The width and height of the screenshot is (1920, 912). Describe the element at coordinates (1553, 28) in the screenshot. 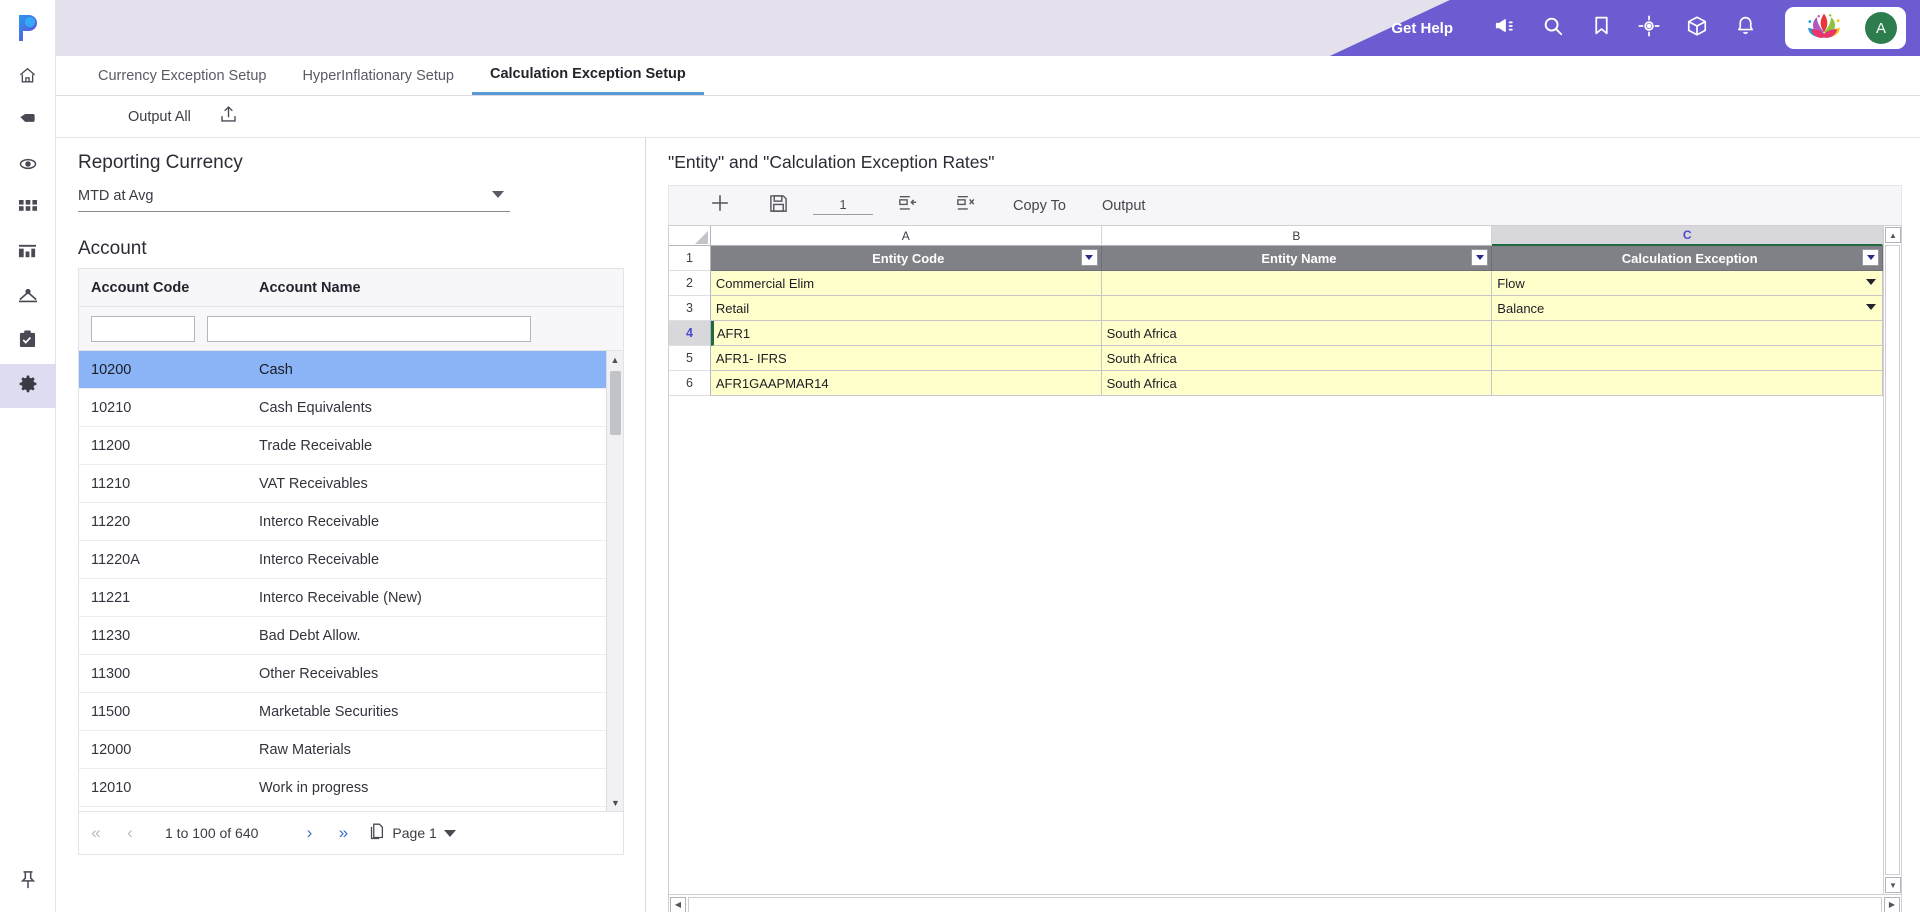

I see `search-button` at that location.